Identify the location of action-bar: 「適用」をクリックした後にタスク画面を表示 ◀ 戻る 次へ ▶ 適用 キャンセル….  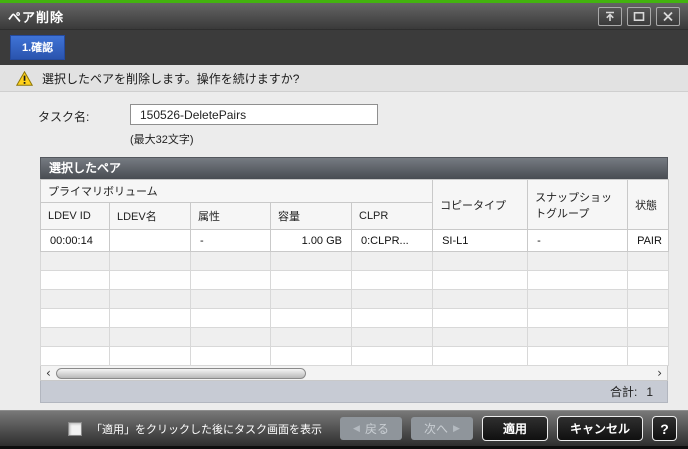
(344, 428).